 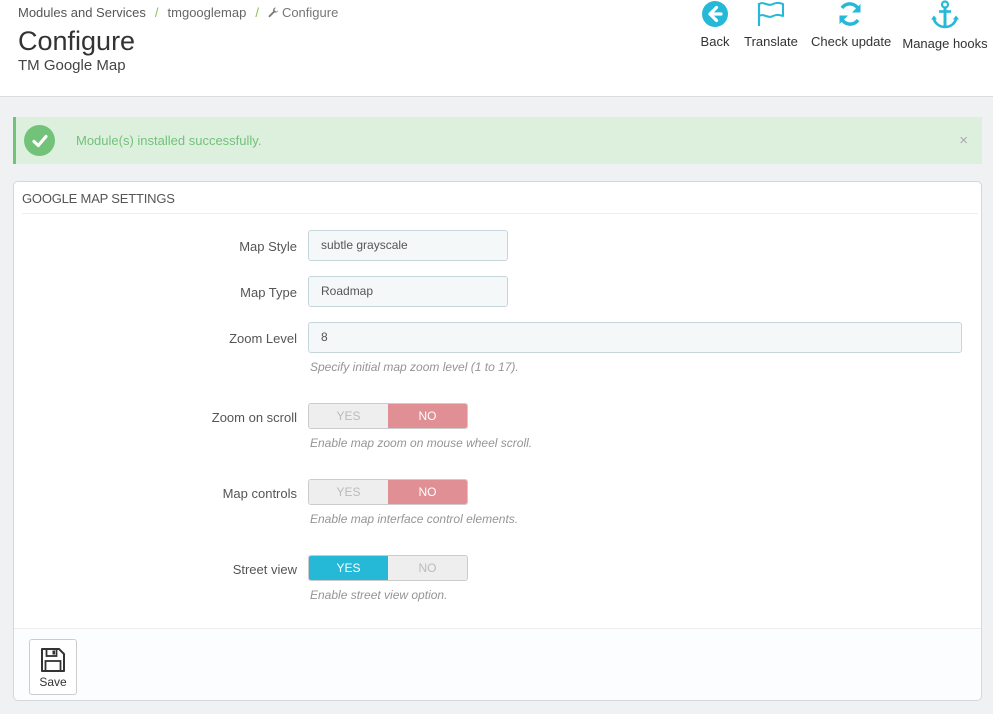 I want to click on map-controls-yes: YES, so click(x=348, y=492).